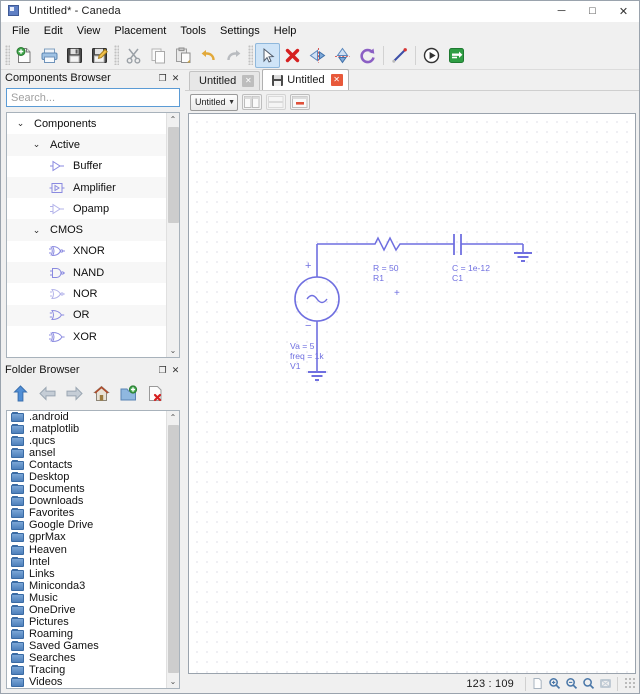 The width and height of the screenshot is (640, 694). What do you see at coordinates (292, 55) in the screenshot?
I see `delete-button` at bounding box center [292, 55].